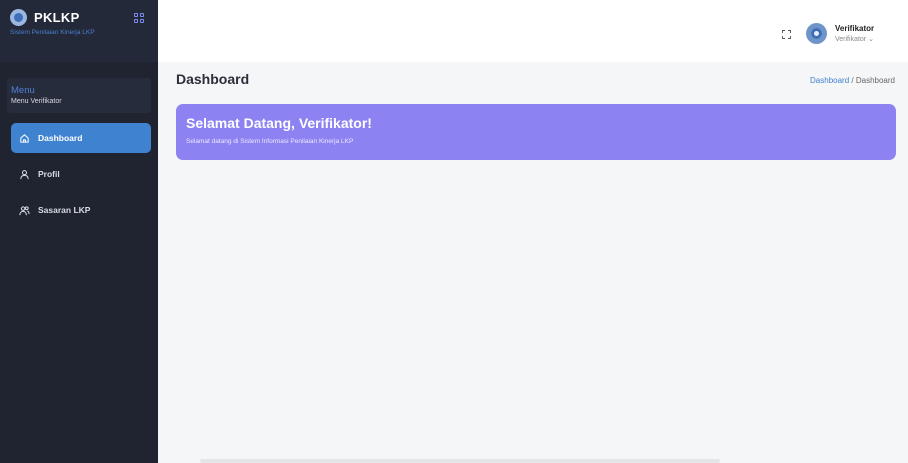 The width and height of the screenshot is (908, 463). I want to click on user-role-label: Verifikator, so click(851, 39).